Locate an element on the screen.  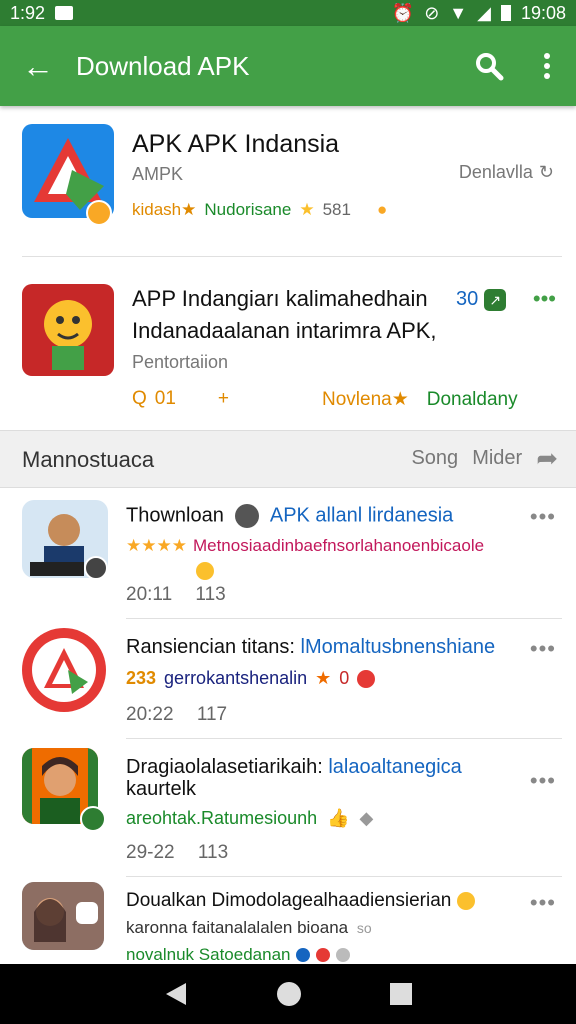
emoji-icon: ● is located at coordinates (382, 209).